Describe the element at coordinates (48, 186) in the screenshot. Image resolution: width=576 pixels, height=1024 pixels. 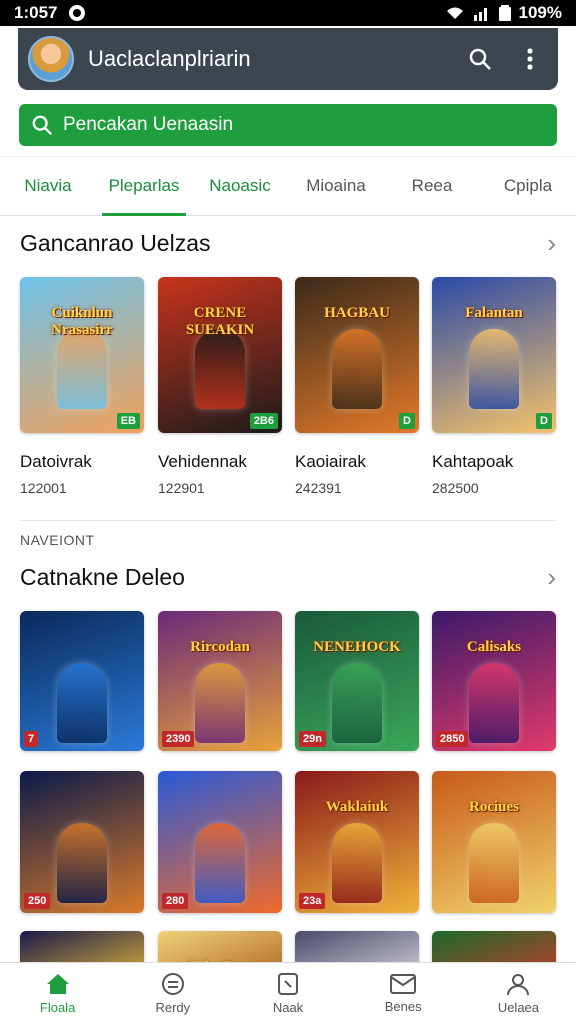
I see `tab-niavia: Niavia` at that location.